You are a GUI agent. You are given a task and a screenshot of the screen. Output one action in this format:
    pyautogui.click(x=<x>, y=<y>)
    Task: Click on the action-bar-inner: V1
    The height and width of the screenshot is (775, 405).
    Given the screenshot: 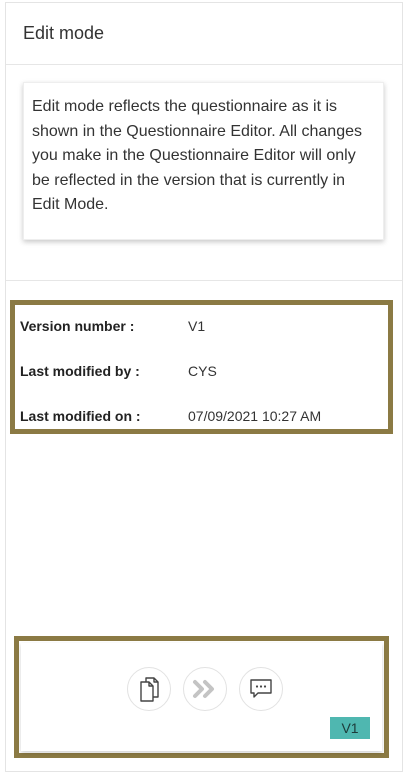 What is the action you would take?
    pyautogui.click(x=201, y=697)
    